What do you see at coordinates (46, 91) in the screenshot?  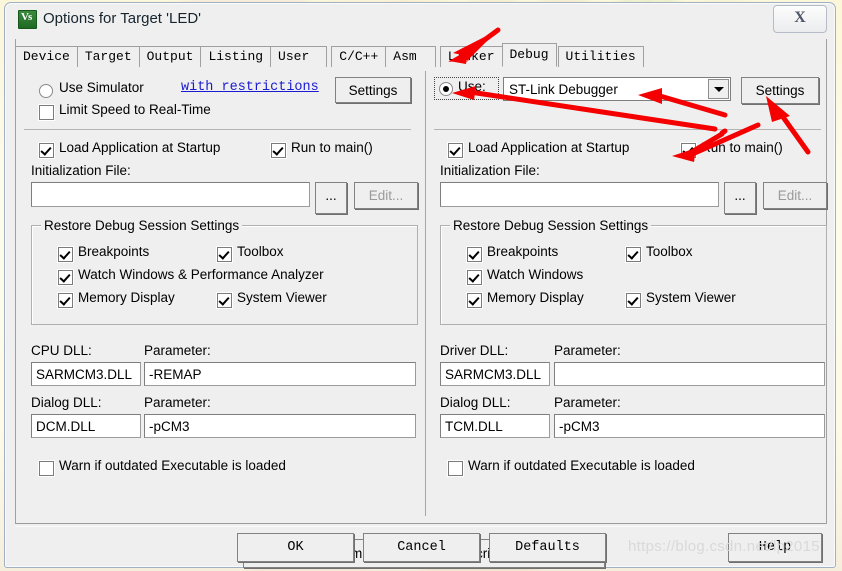 I see `use-simulator-radio` at bounding box center [46, 91].